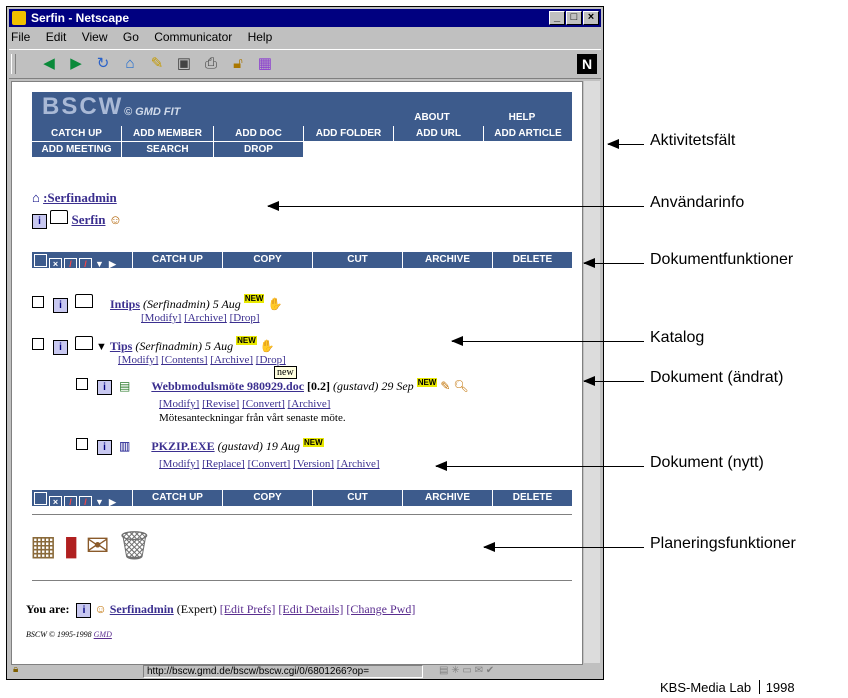  I want to click on menu-communicator: Communicator, so click(193, 37).